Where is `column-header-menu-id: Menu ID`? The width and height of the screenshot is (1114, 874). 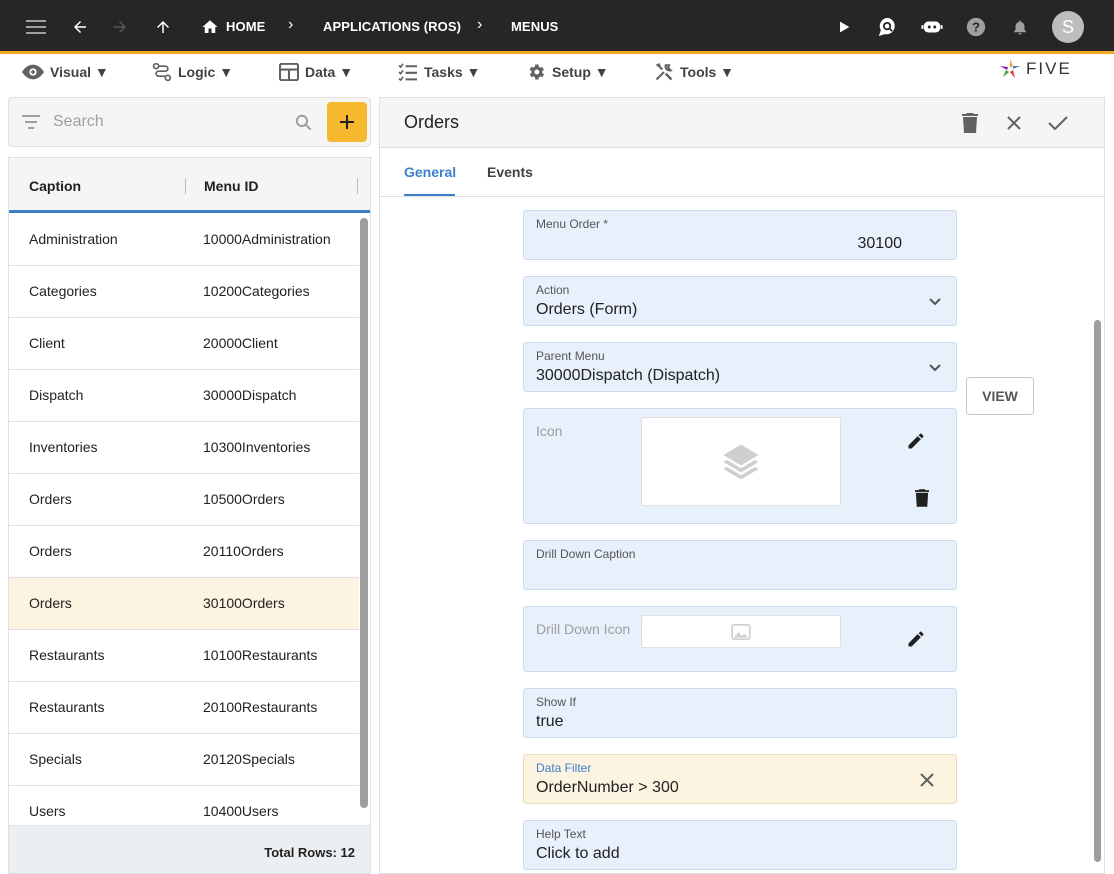
column-header-menu-id: Menu ID is located at coordinates (231, 186).